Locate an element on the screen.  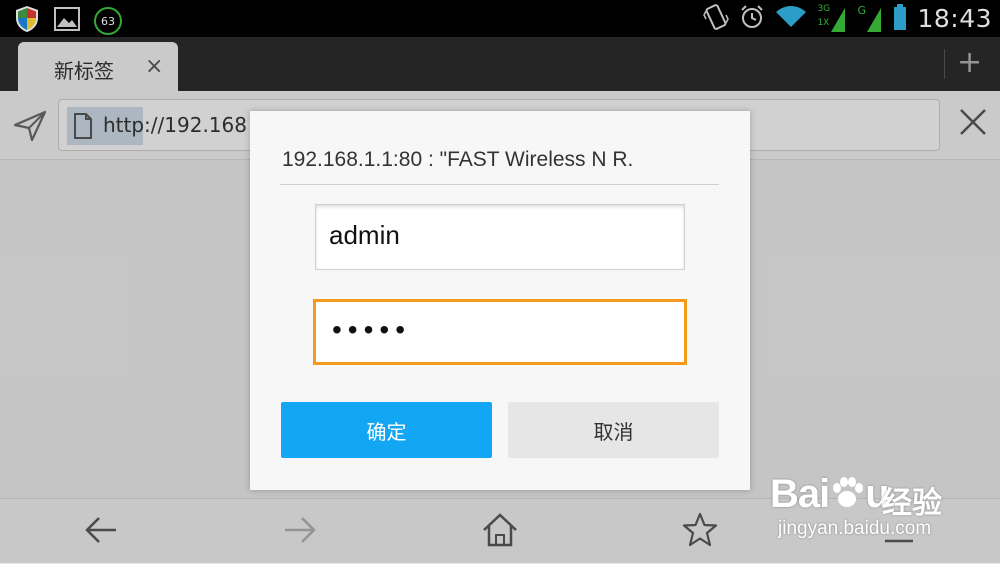
dialog-title: 192.168.1.1:80 : "FAST Wireless N R. is located at coordinates (458, 159).